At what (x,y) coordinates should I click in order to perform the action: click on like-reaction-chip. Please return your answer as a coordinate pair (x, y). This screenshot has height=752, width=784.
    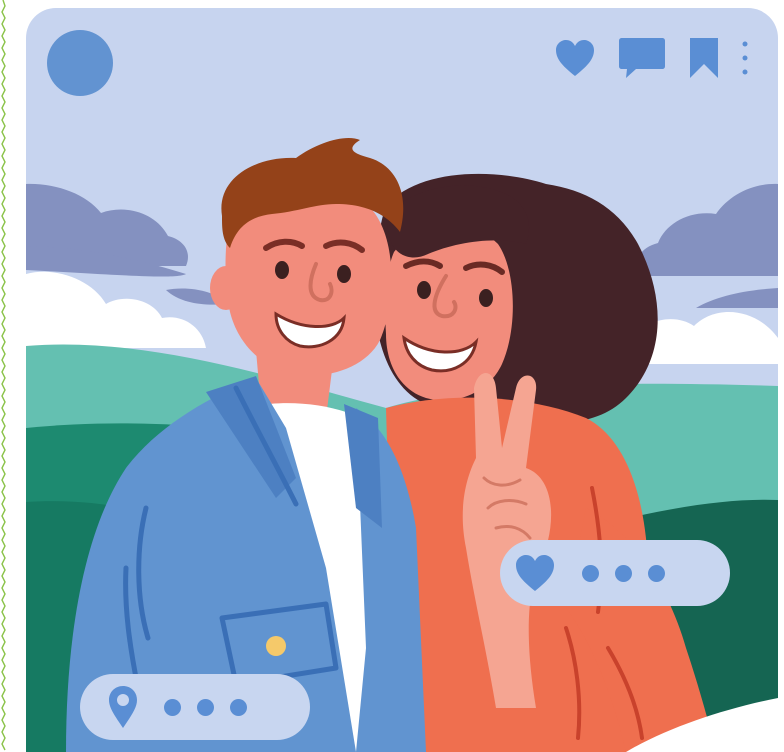
    Looking at the image, I should click on (615, 573).